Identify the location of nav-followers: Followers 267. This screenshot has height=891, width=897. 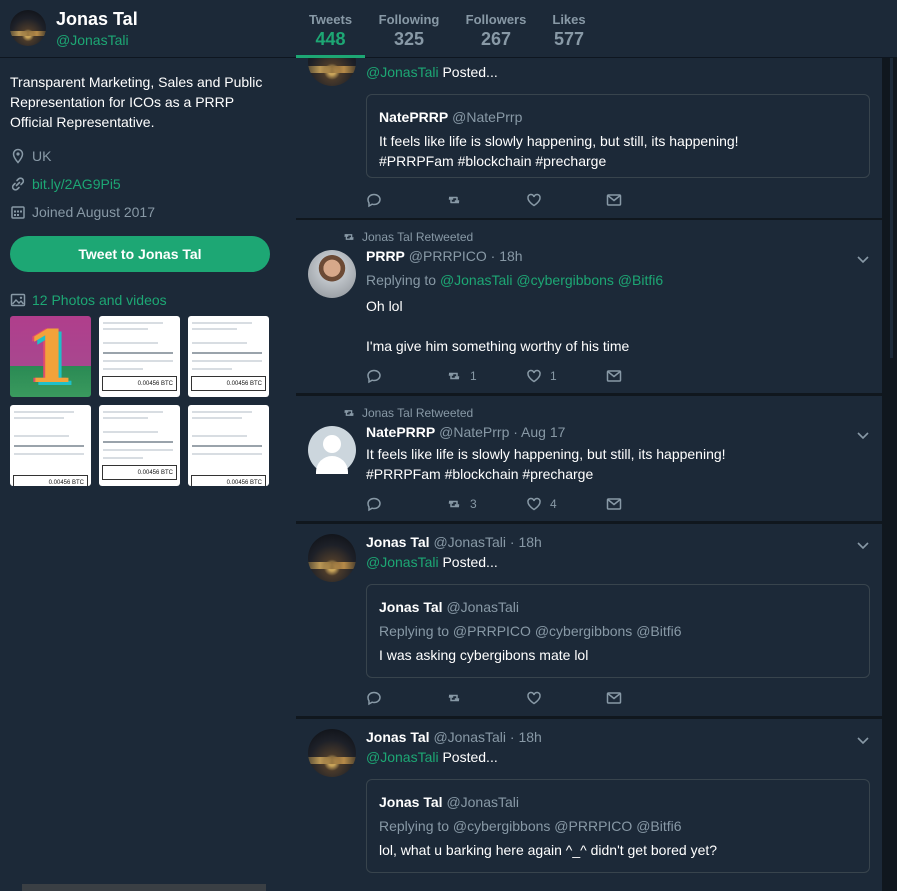
(496, 29).